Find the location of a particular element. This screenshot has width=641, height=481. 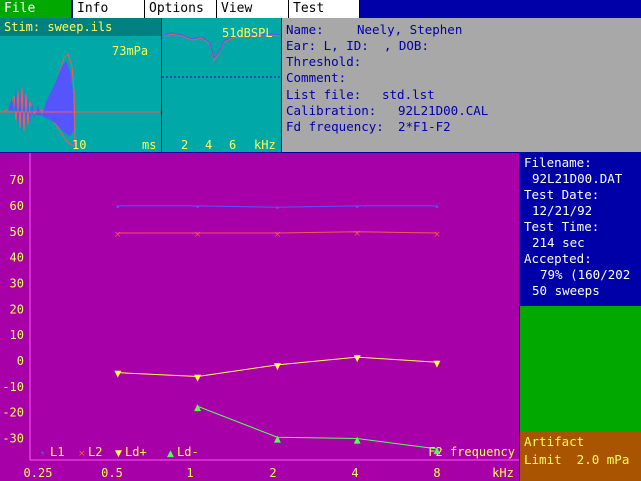

name-label: Name: is located at coordinates (305, 29).